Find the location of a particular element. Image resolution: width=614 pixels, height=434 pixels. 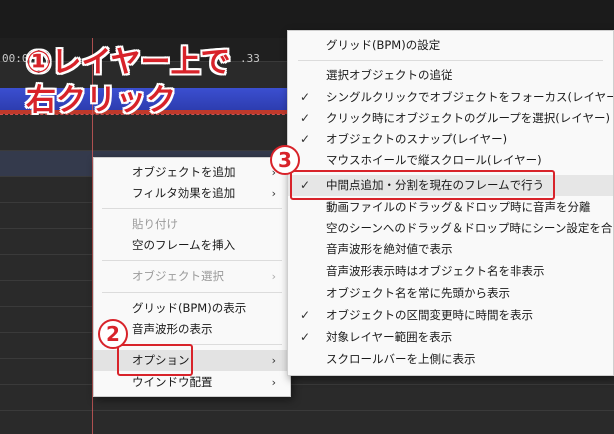

submenu-item-label: 音声波形表示時はオブジェクト名を非表示 is located at coordinates (435, 271).